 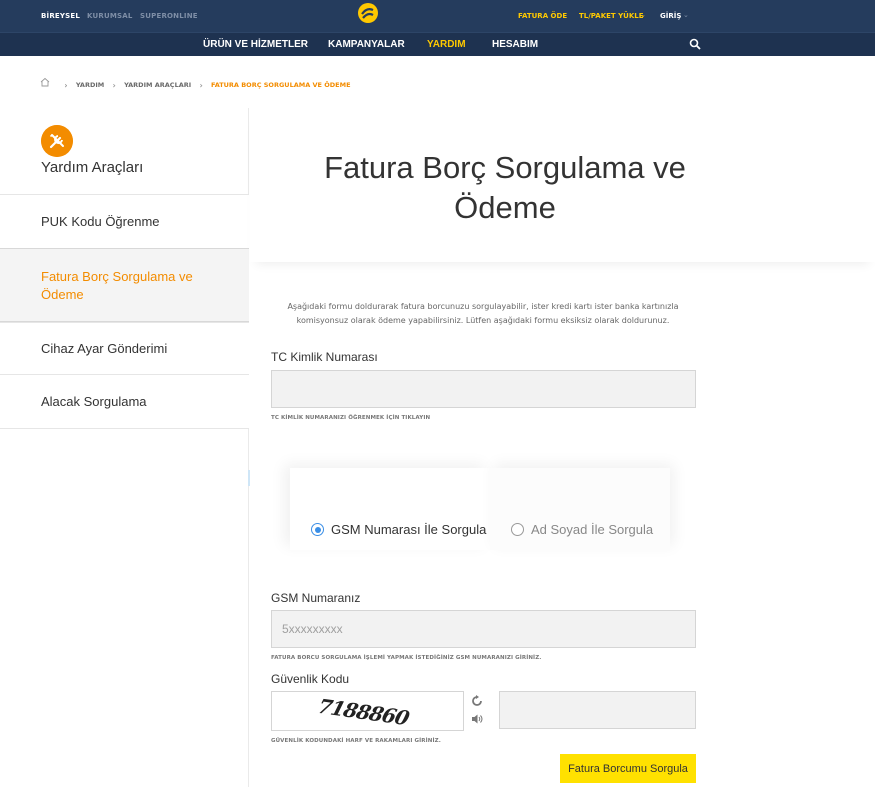 I want to click on tl-paket-yukle-link: TL/PAKET YÜKLE, so click(x=611, y=16).